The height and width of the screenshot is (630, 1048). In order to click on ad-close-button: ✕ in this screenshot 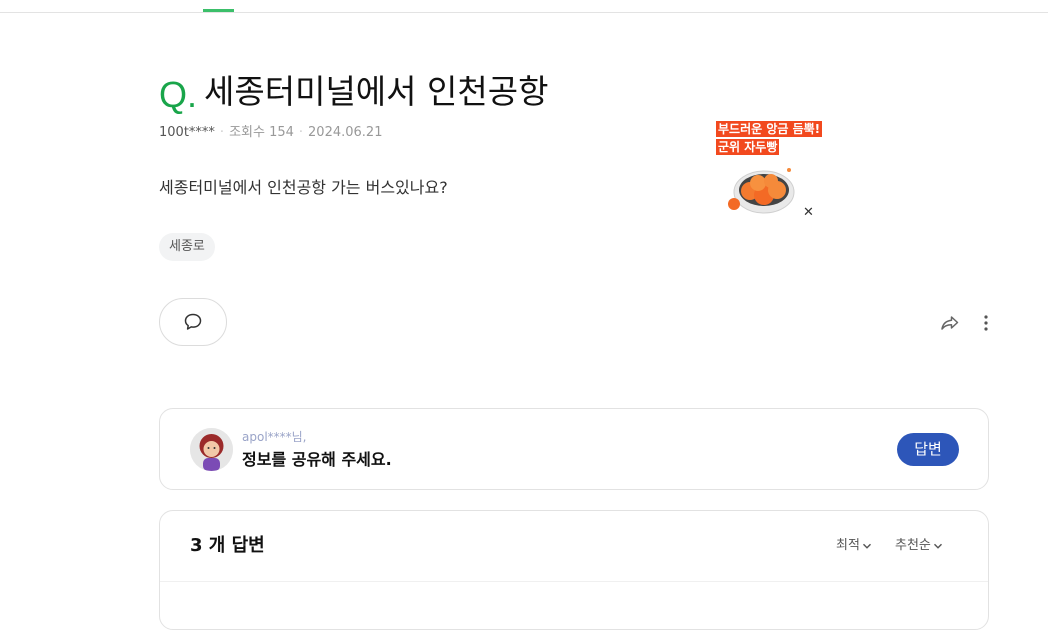, I will do `click(808, 212)`.